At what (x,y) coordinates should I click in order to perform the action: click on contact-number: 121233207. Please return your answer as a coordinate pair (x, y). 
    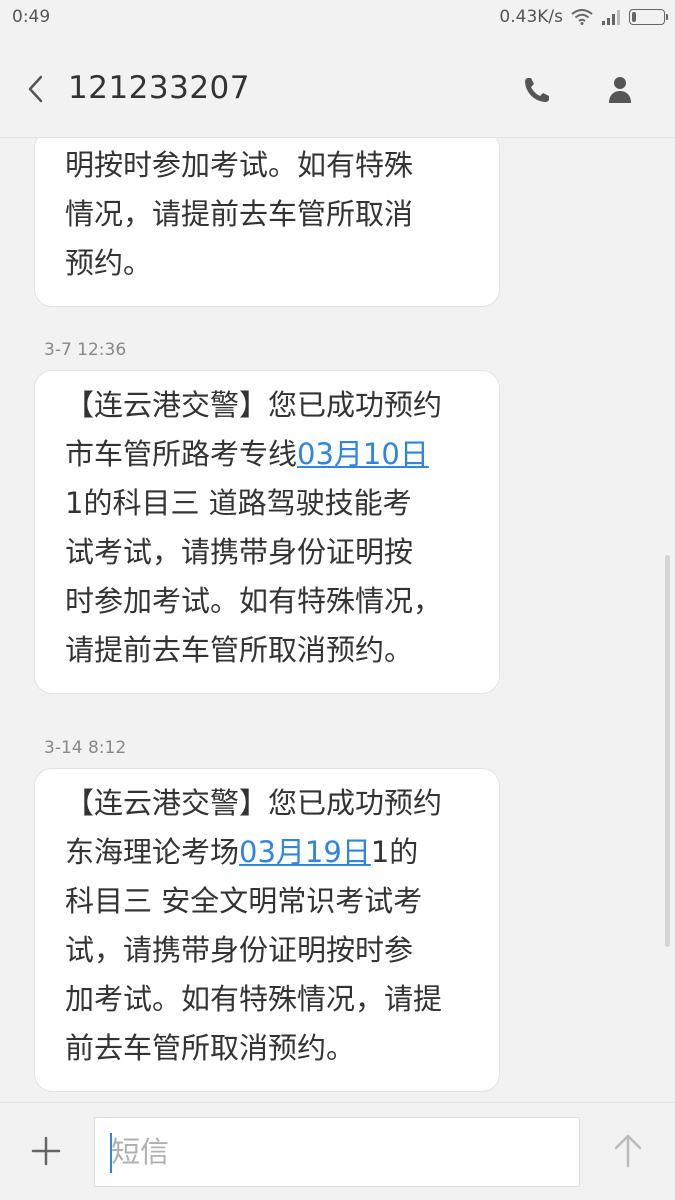
    Looking at the image, I should click on (159, 88).